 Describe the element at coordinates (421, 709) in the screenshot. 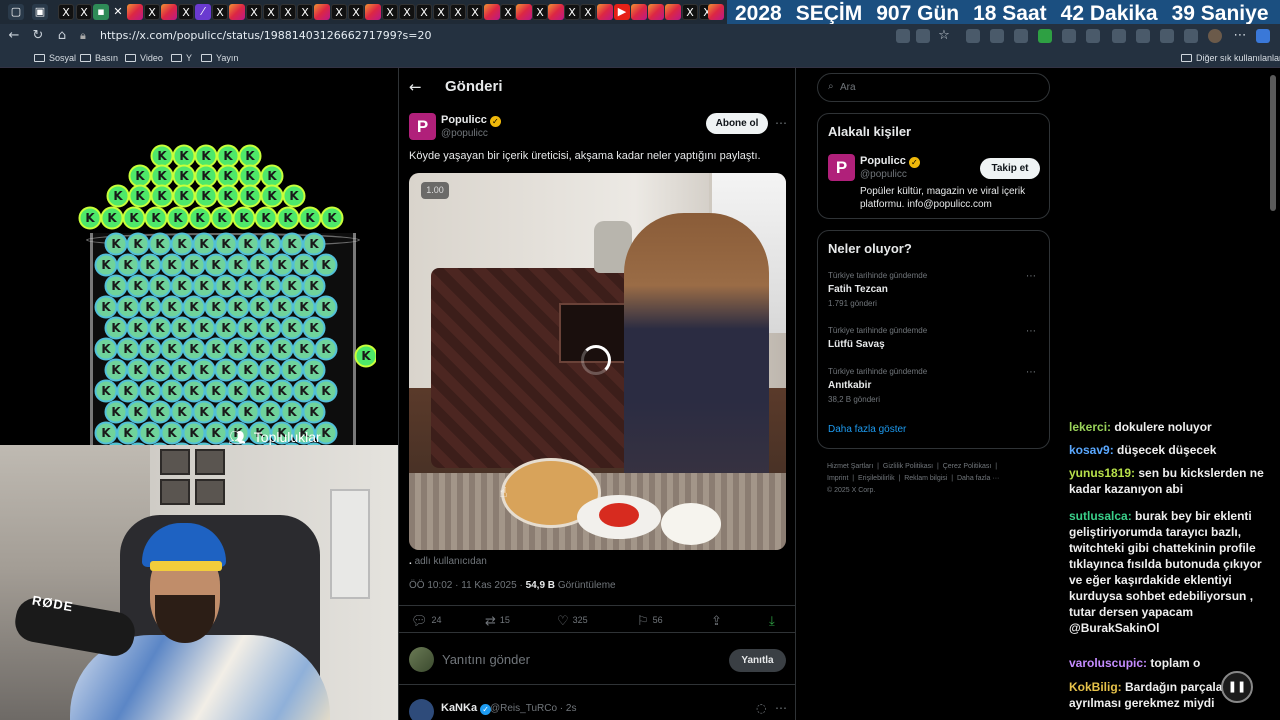

I see `reply-avatar` at that location.